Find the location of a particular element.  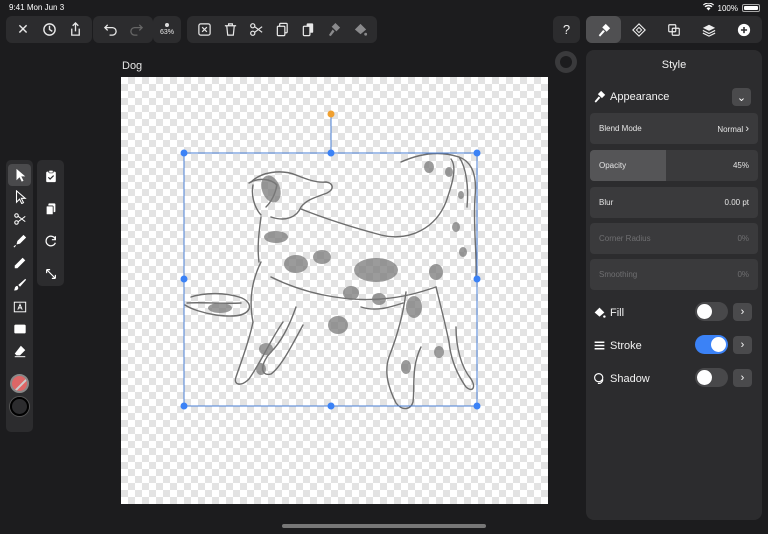

color-ring-button is located at coordinates (566, 62).